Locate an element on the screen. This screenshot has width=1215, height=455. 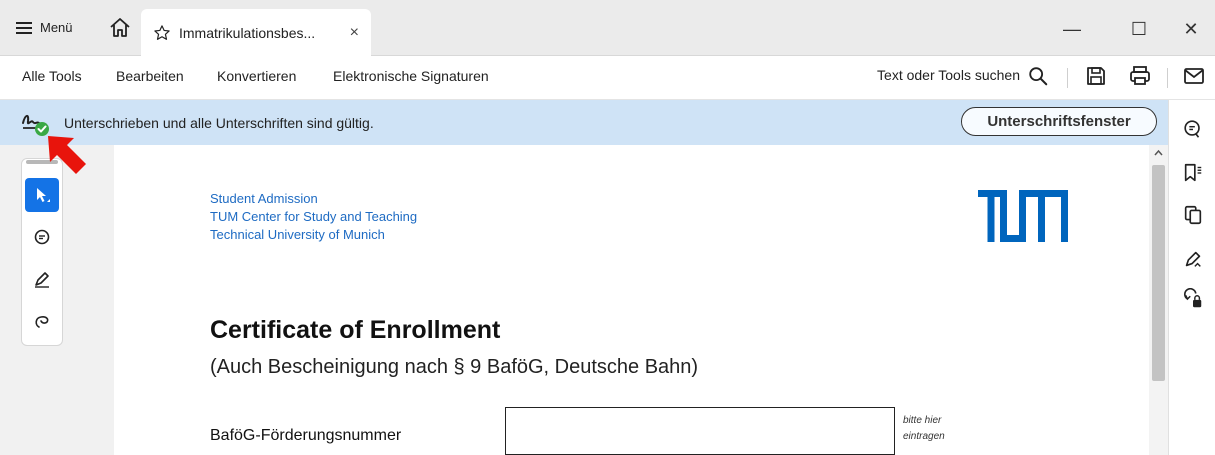
draw-tool-button is located at coordinates (42, 279).